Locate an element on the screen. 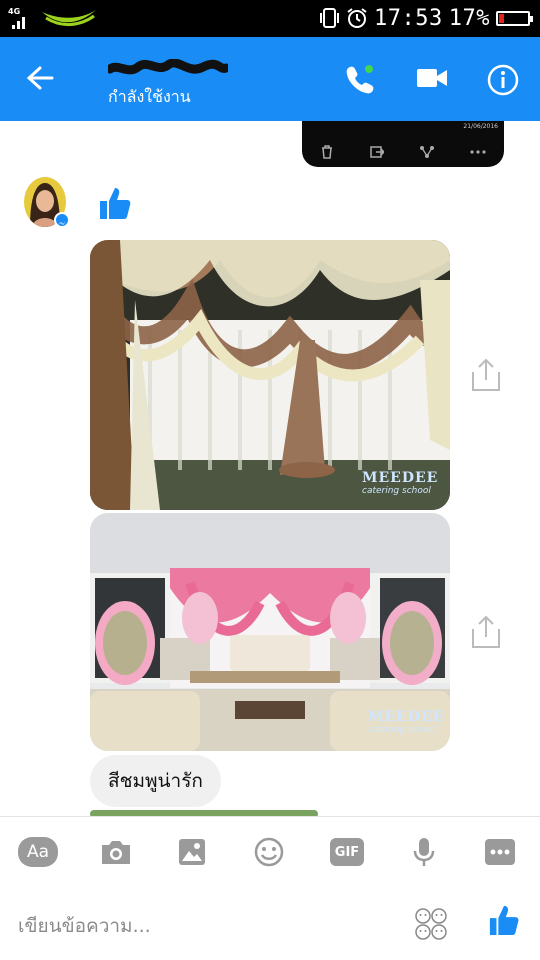 This screenshot has width=540, height=960. gallery-button is located at coordinates (192, 852).